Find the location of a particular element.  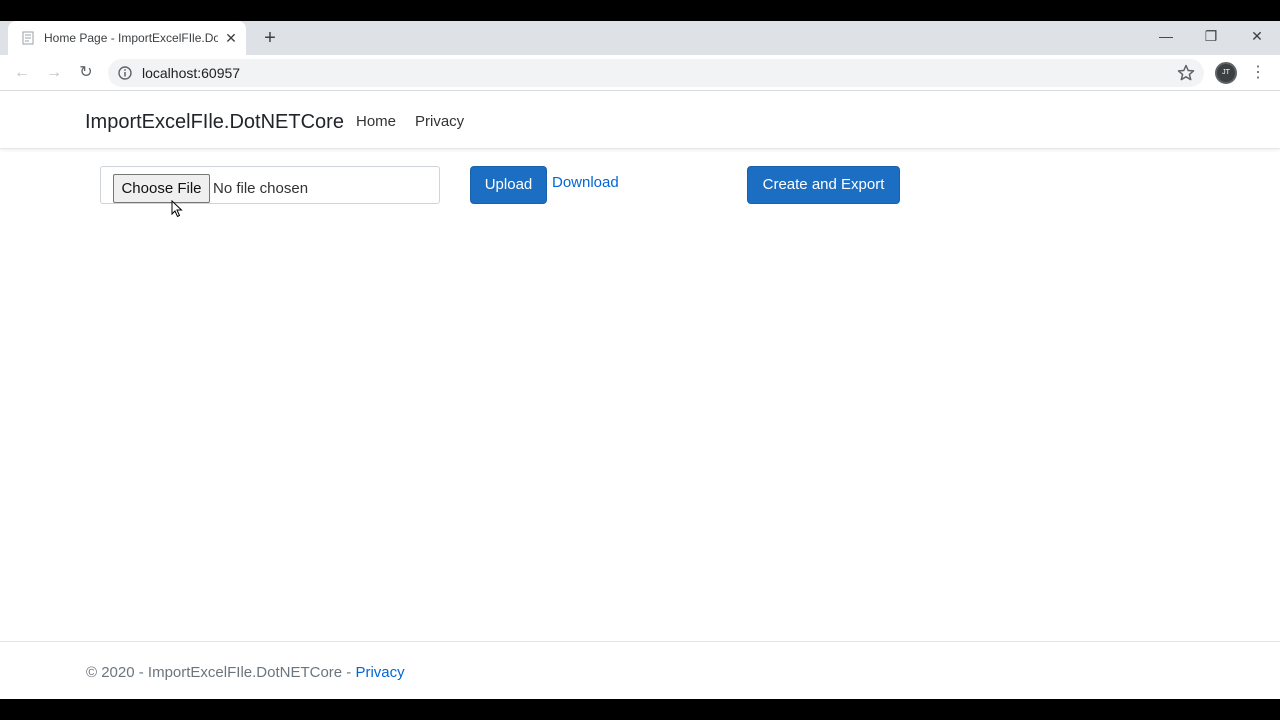

nav-link-privacy: Privacy is located at coordinates (439, 122).